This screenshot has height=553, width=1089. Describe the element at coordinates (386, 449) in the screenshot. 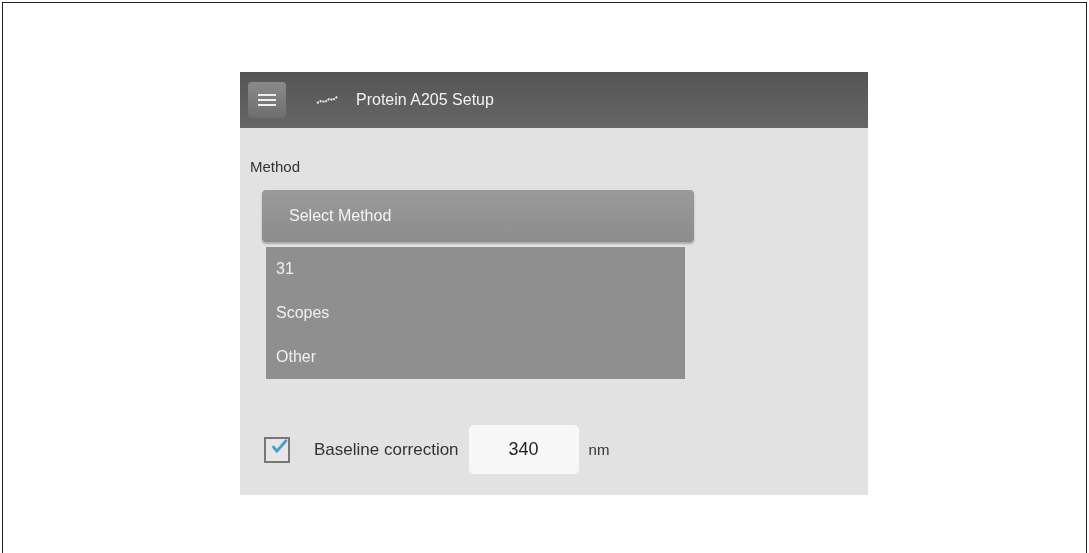

I see `baseline-correction-label: Baseline correction` at that location.